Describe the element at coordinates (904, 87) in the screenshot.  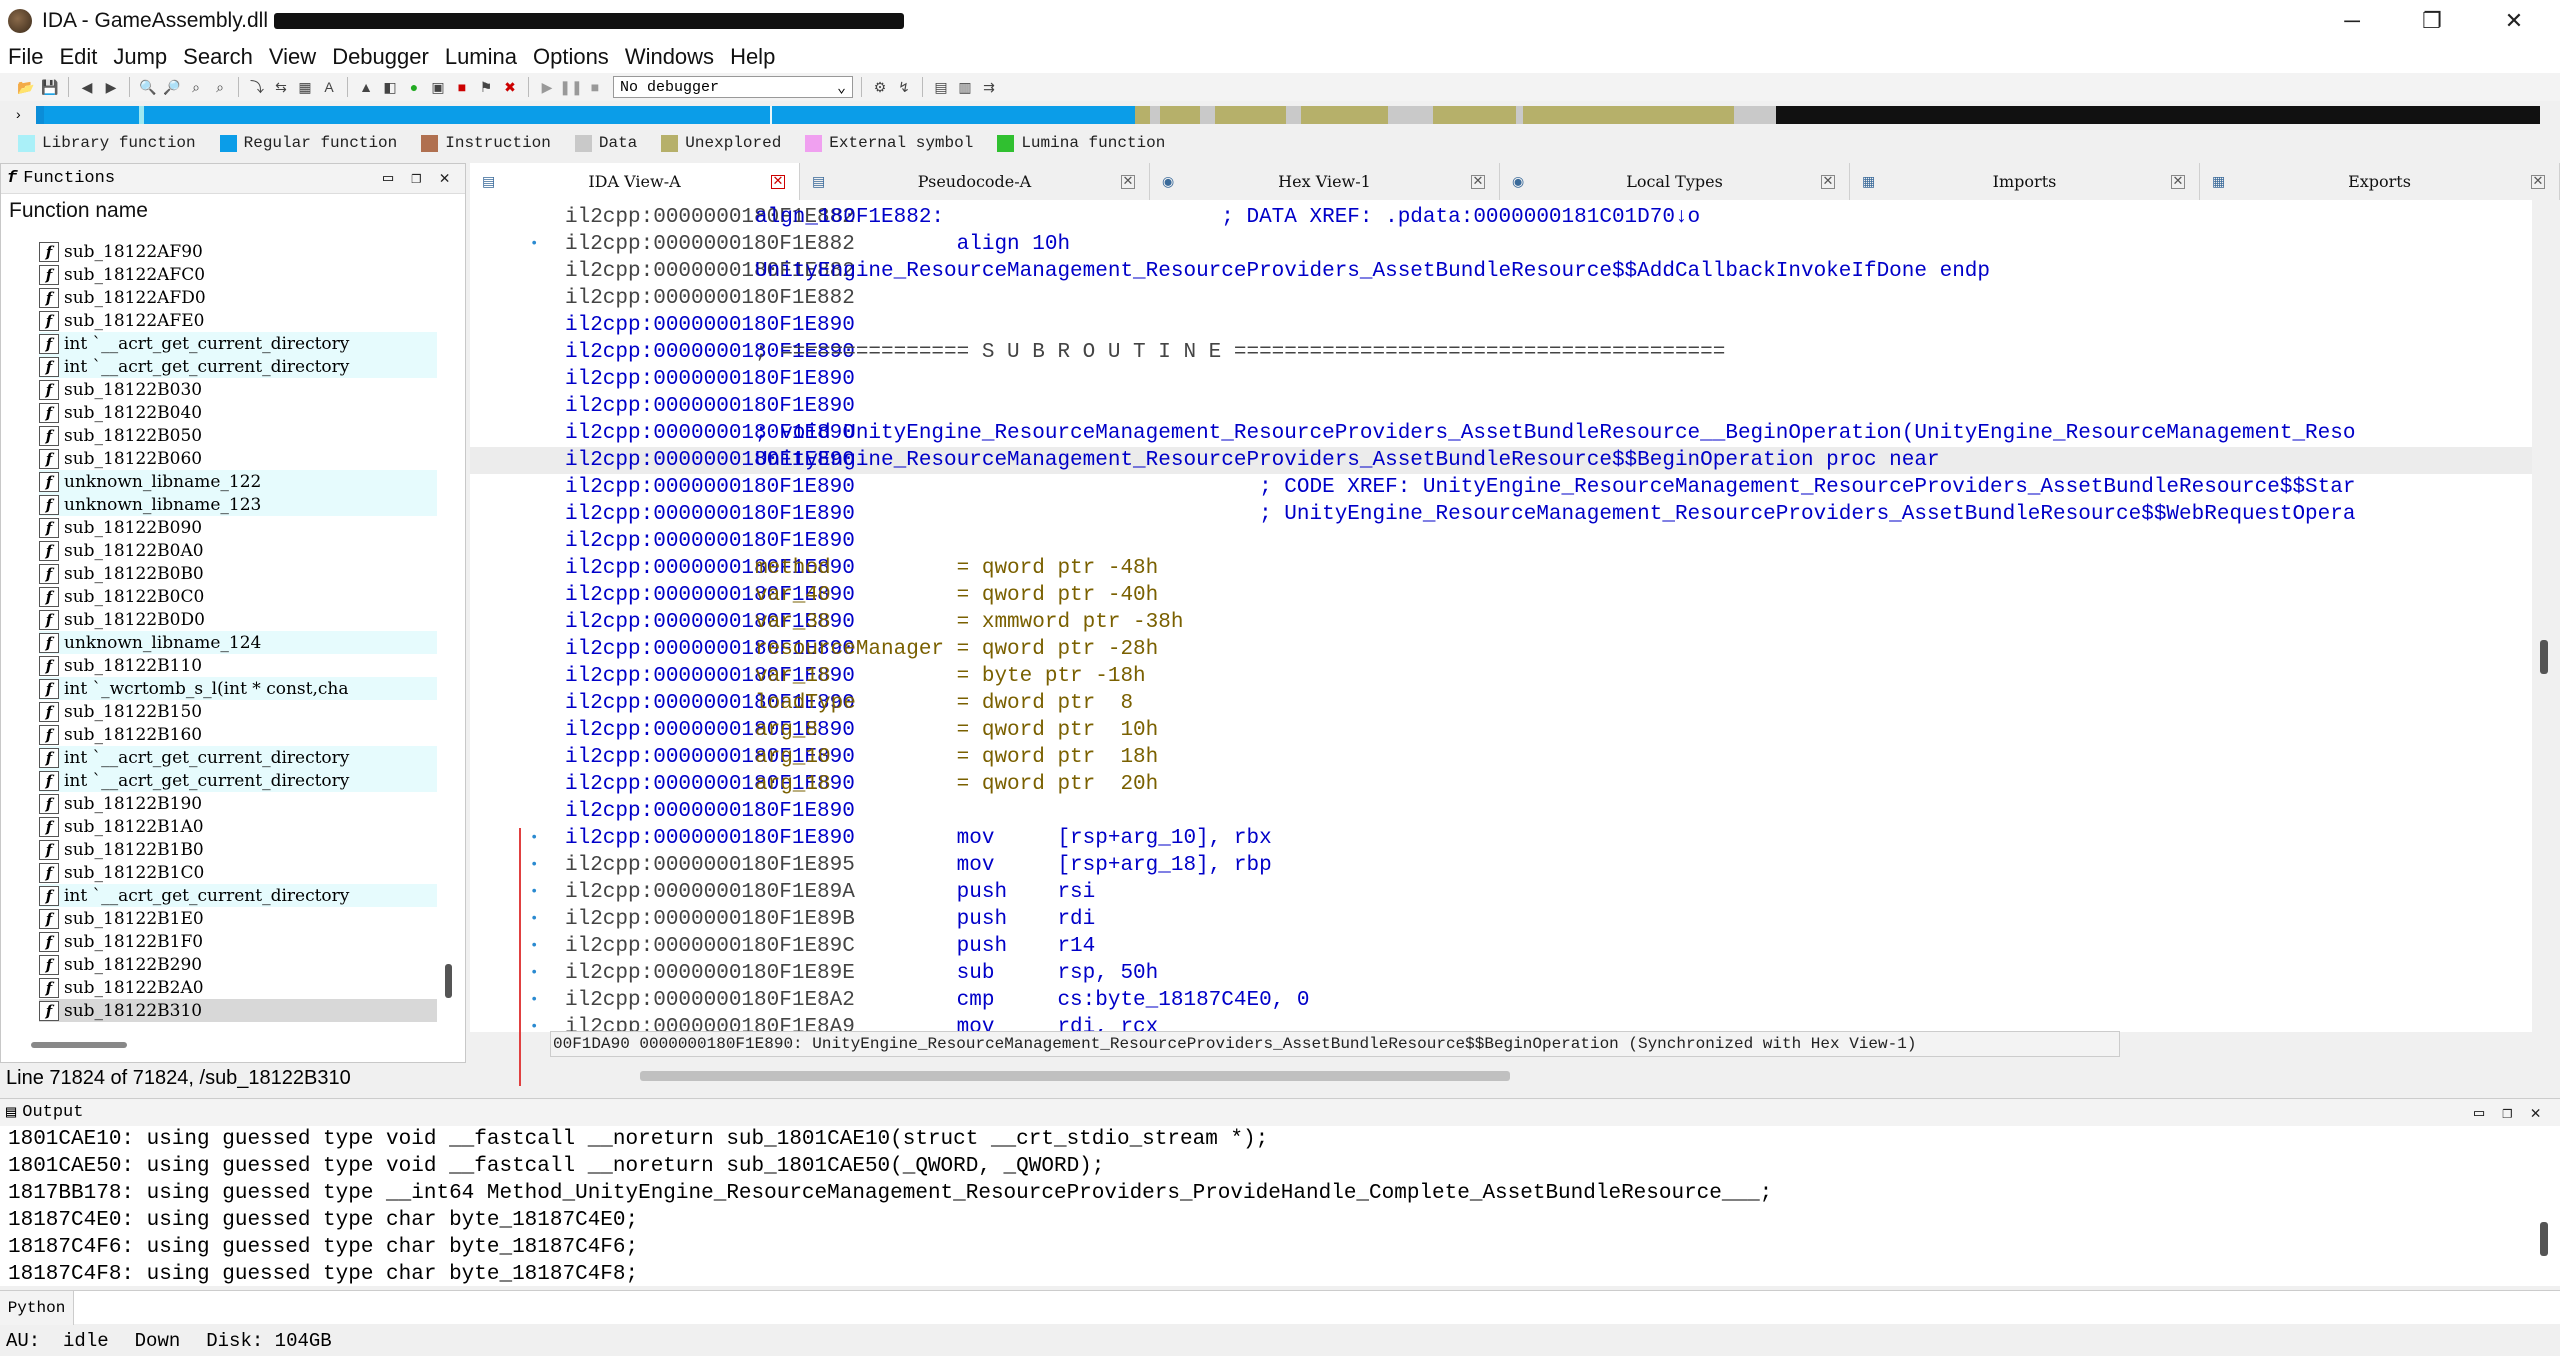
I see `debug-step-icon: ↯` at that location.